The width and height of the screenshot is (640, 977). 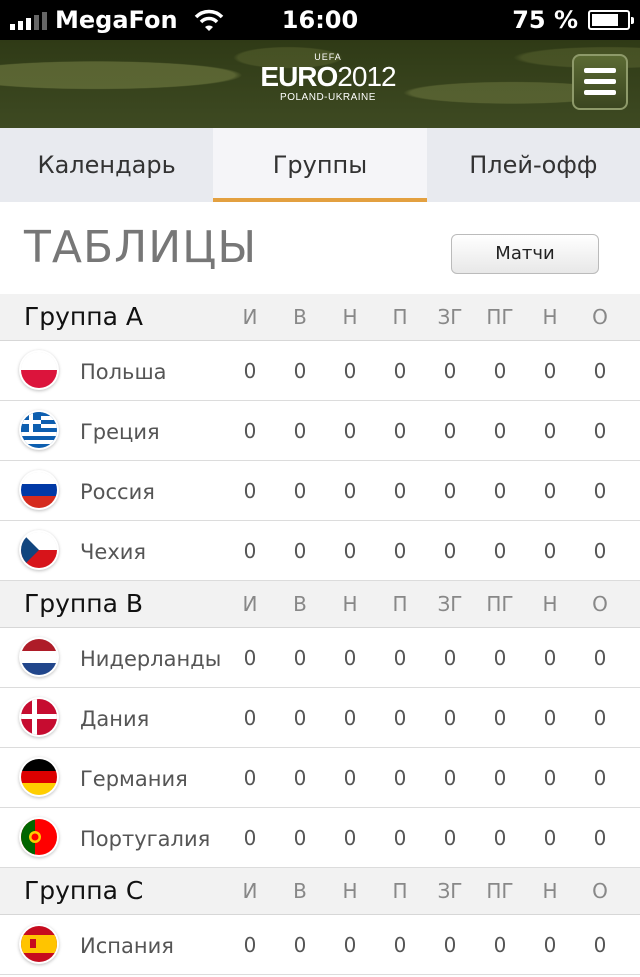 I want to click on logo-euro: EURO2012, so click(x=328, y=76).